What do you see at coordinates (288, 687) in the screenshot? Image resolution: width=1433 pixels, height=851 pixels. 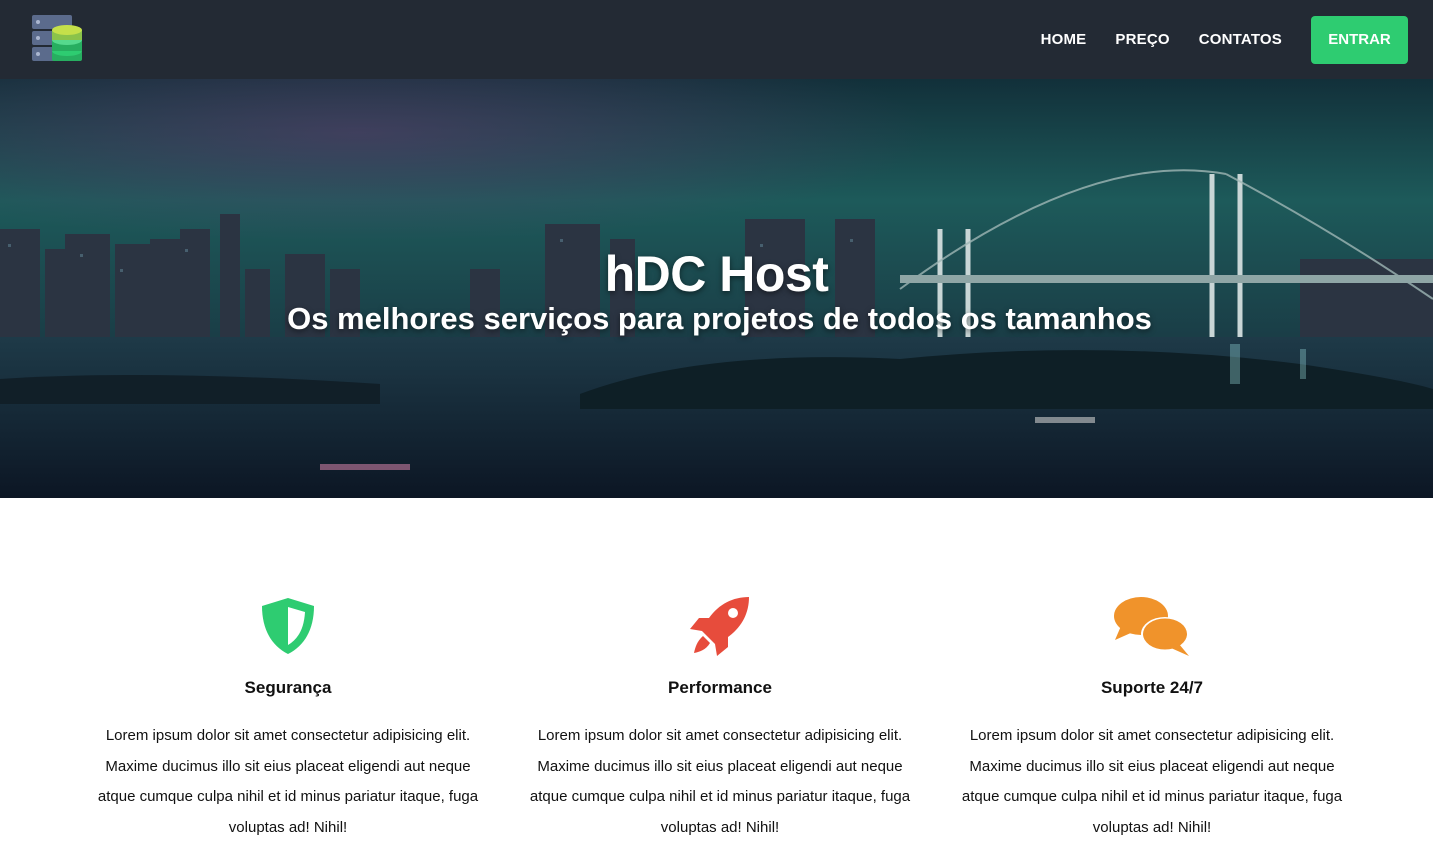 I see `feature-title: Segurança` at bounding box center [288, 687].